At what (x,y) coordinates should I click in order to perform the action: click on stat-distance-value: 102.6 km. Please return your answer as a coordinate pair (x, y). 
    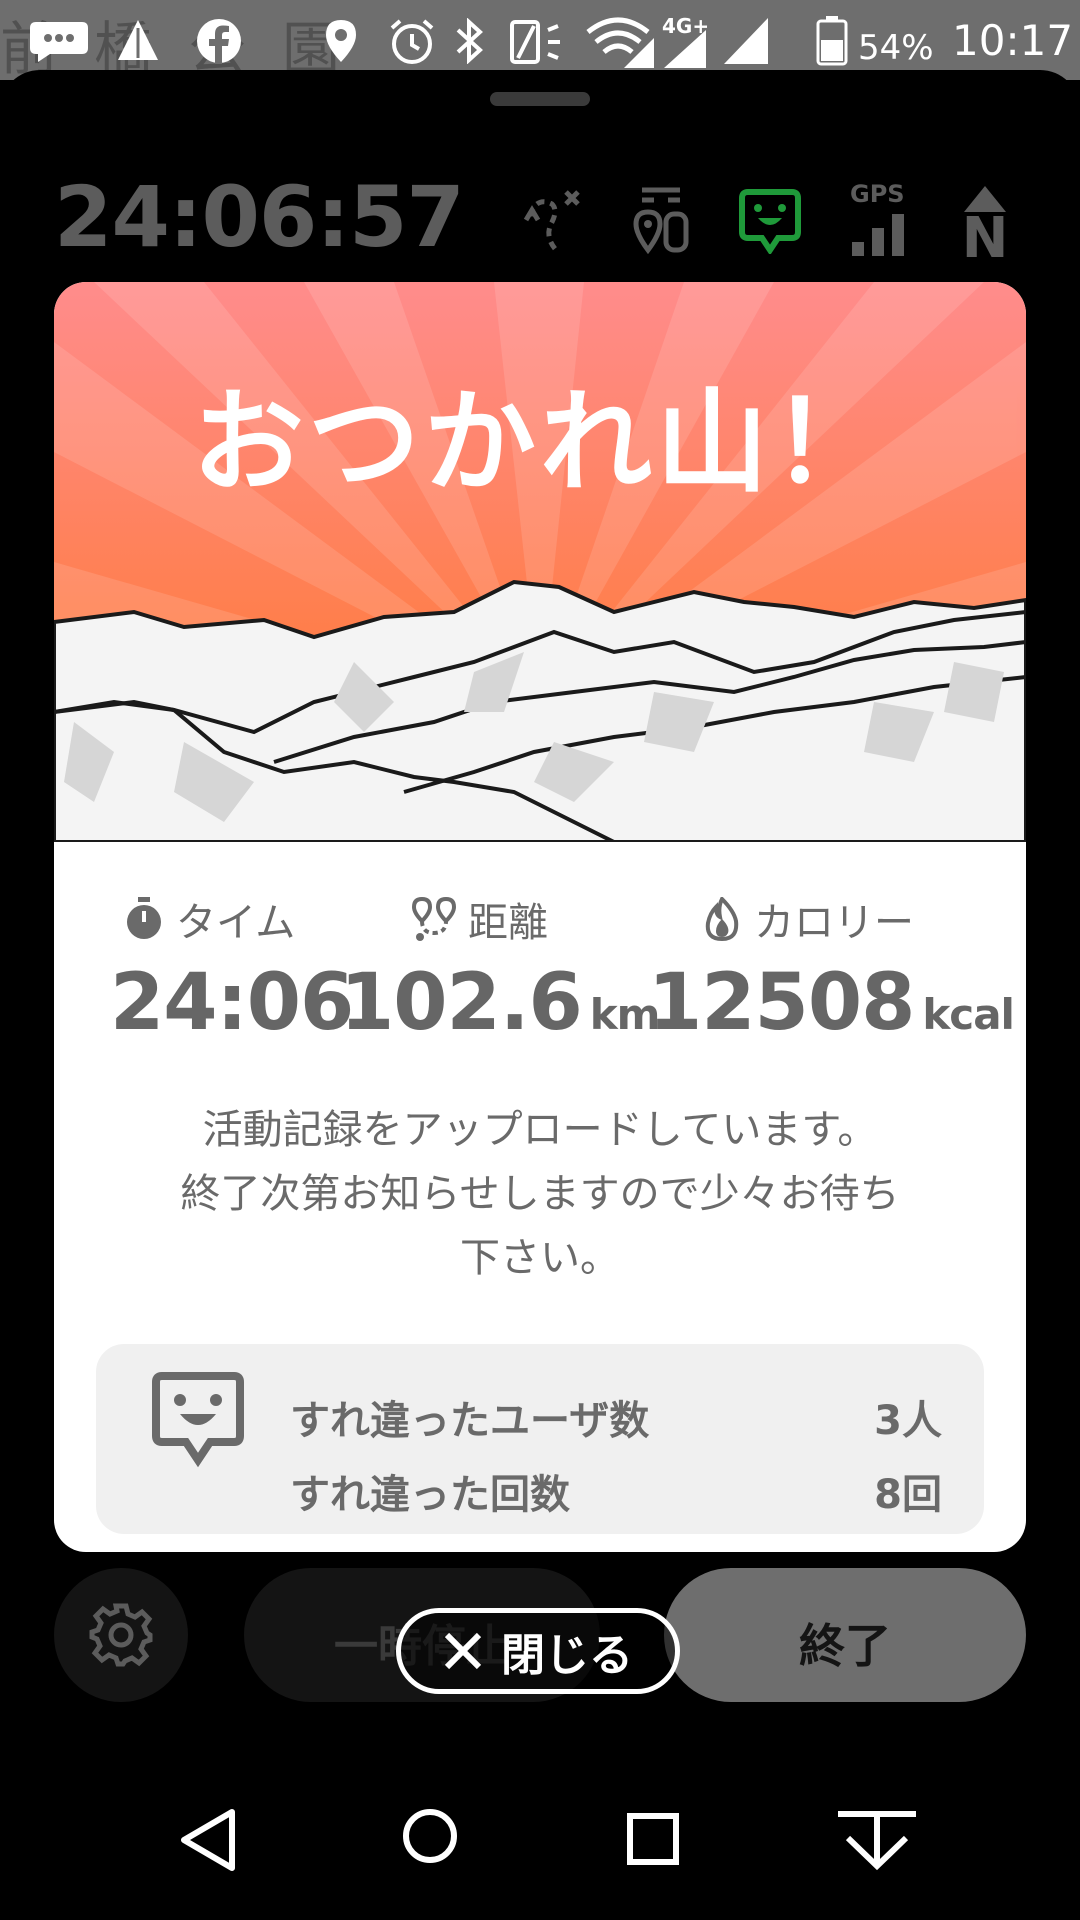
    Looking at the image, I should click on (500, 1003).